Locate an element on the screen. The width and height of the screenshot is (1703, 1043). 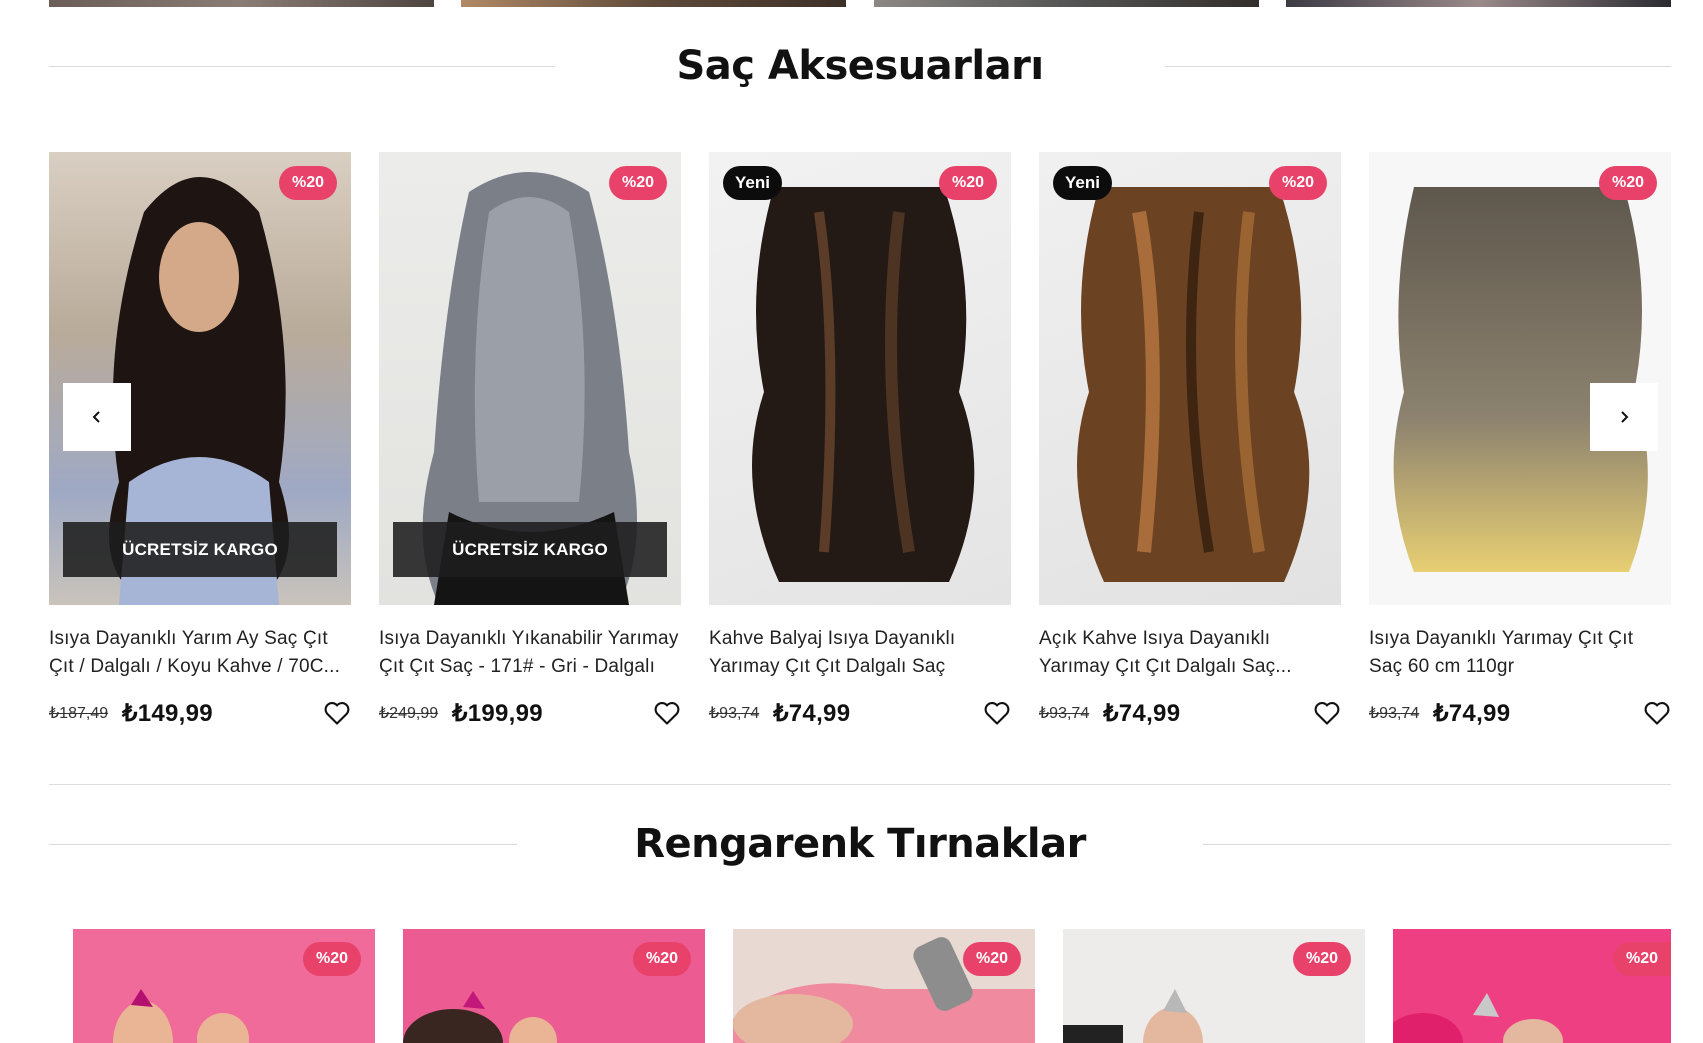
carousel-next-button is located at coordinates (1624, 417).